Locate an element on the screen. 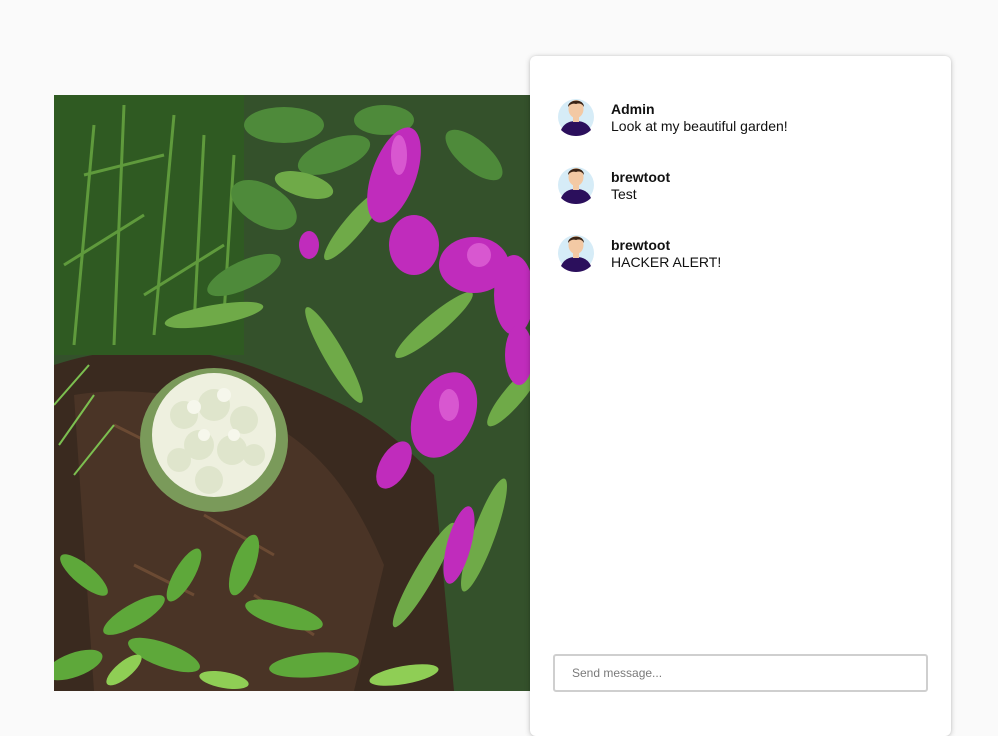 The width and height of the screenshot is (998, 736). comment-item: brewtoot HACKER ALERT! is located at coordinates (639, 252).